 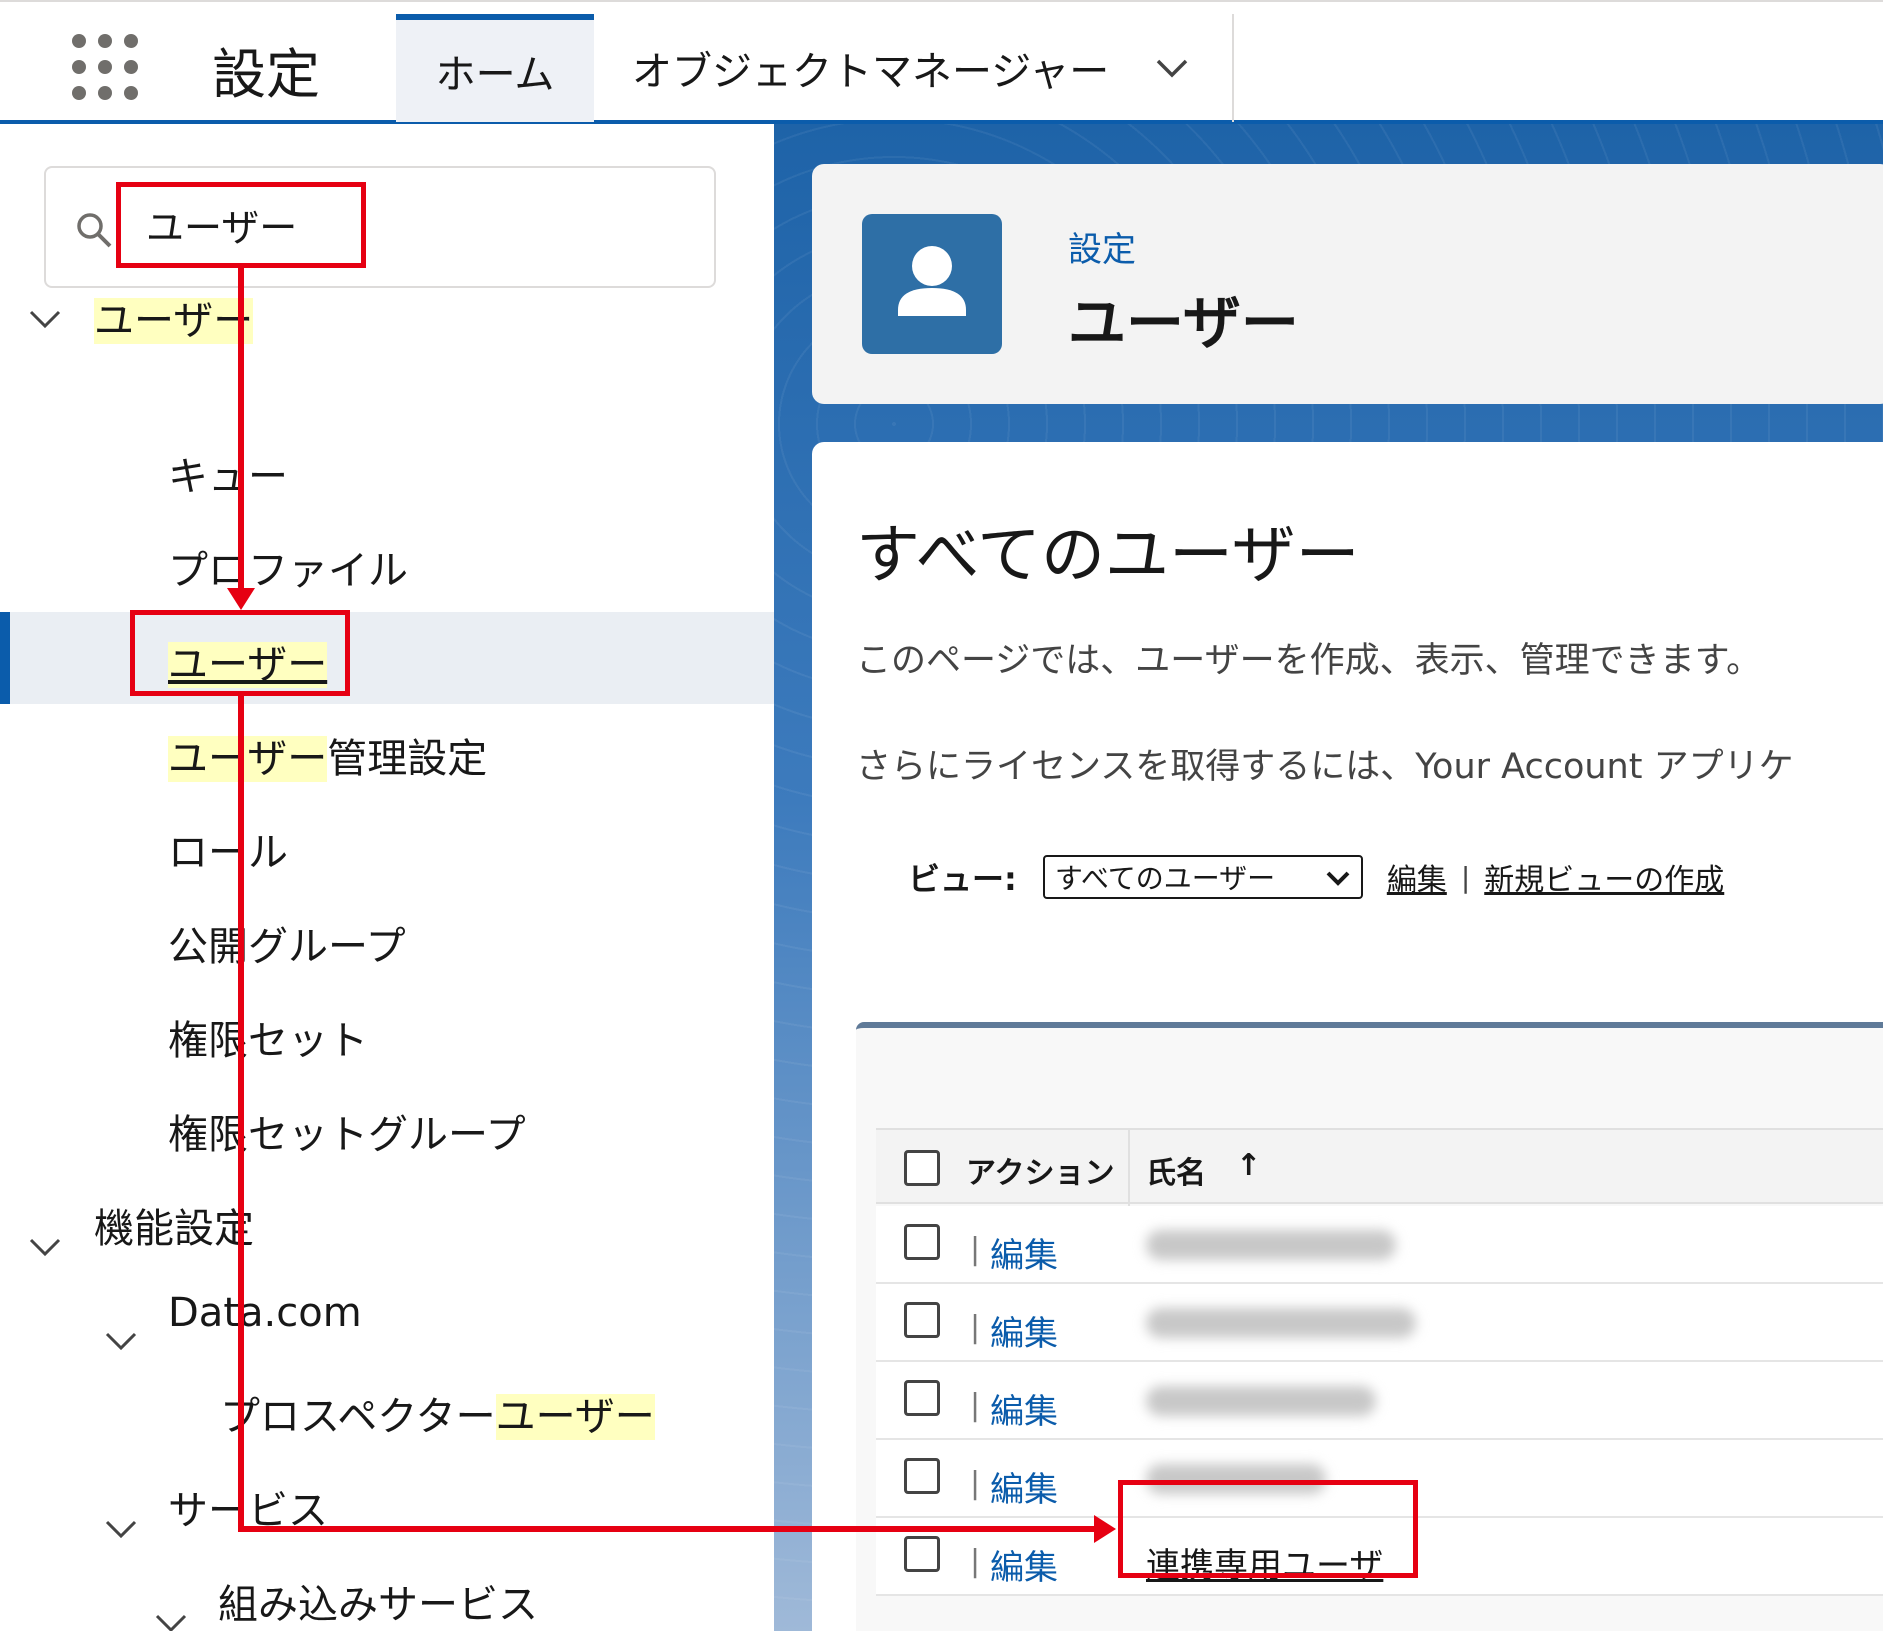 I want to click on tree-item-permission-set: 権限セット, so click(x=268, y=1037).